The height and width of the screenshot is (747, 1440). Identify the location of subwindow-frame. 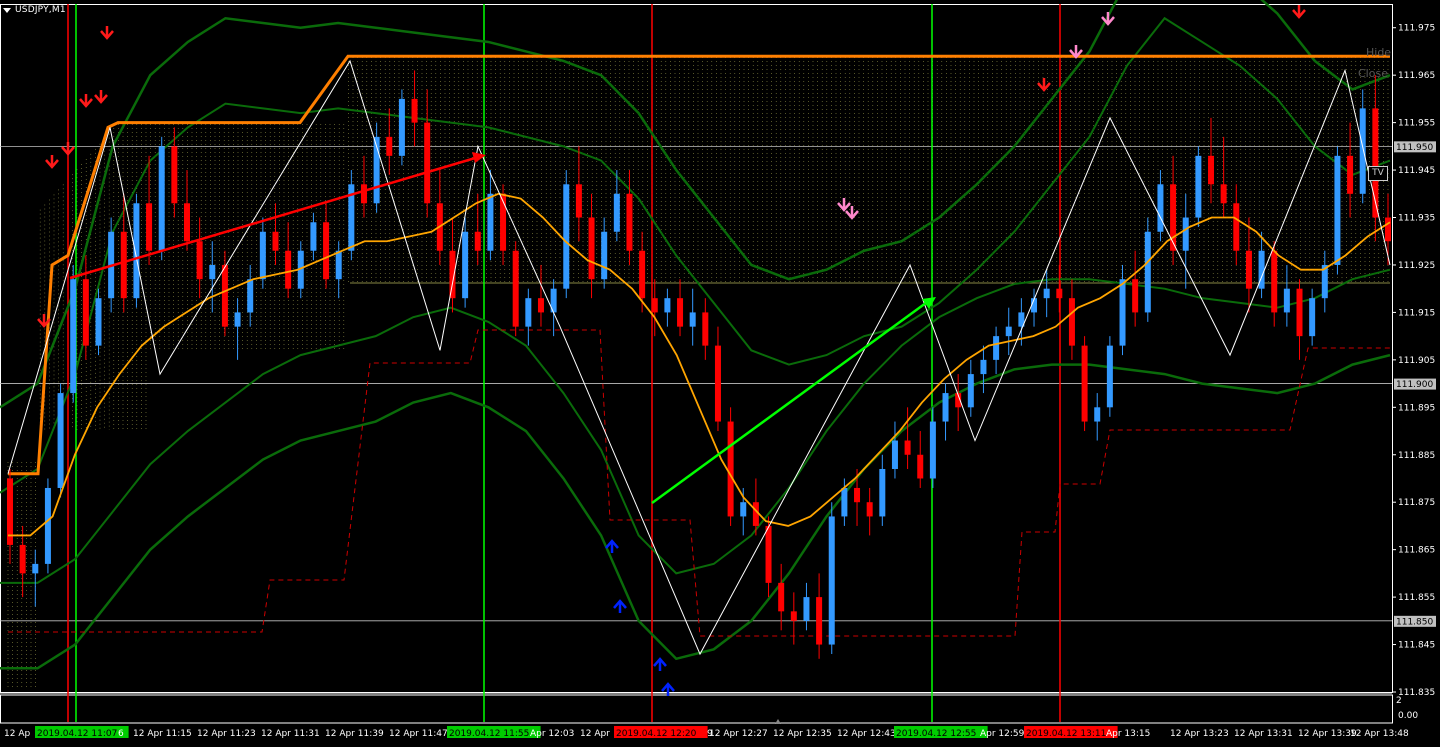
(696, 709).